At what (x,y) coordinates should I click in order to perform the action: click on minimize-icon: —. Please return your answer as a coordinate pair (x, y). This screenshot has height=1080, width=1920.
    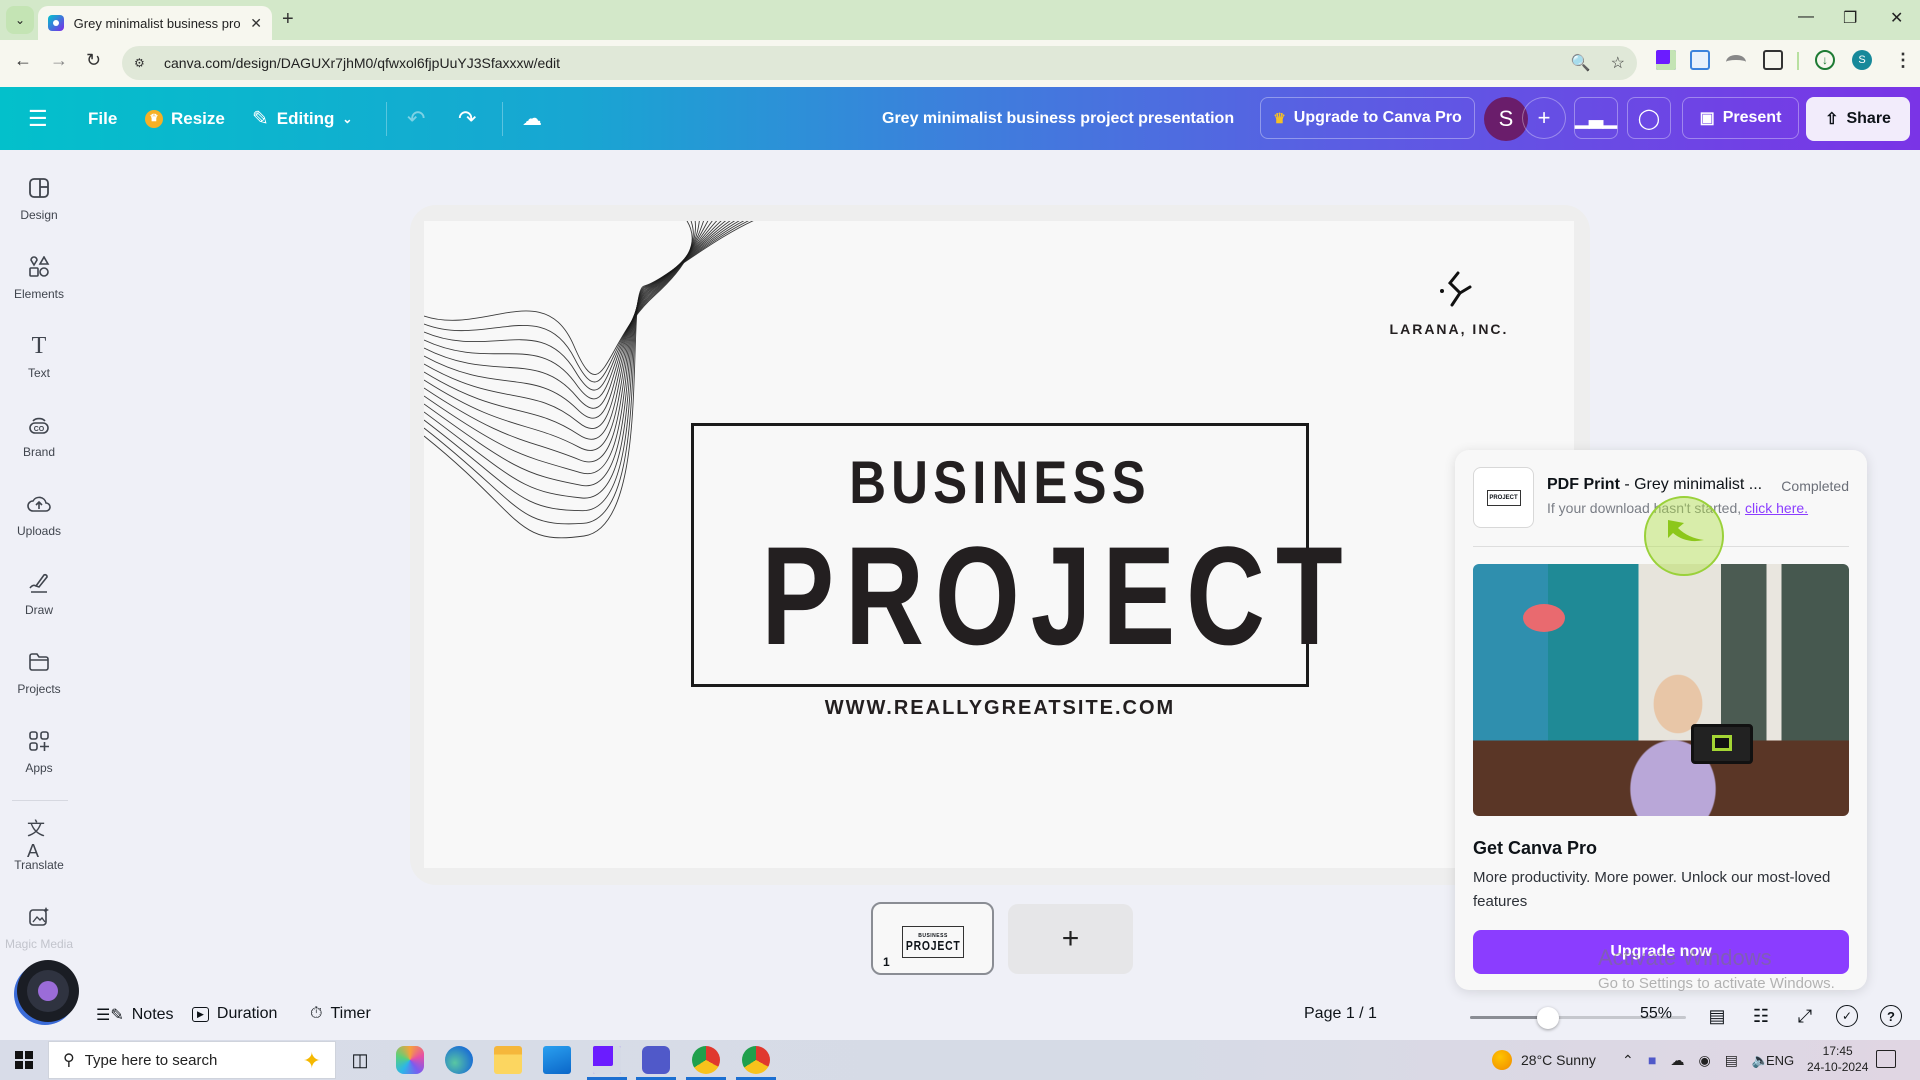
    Looking at the image, I should click on (1806, 17).